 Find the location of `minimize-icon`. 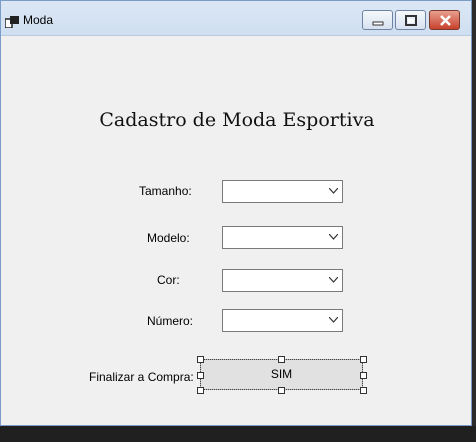

minimize-icon is located at coordinates (378, 23).